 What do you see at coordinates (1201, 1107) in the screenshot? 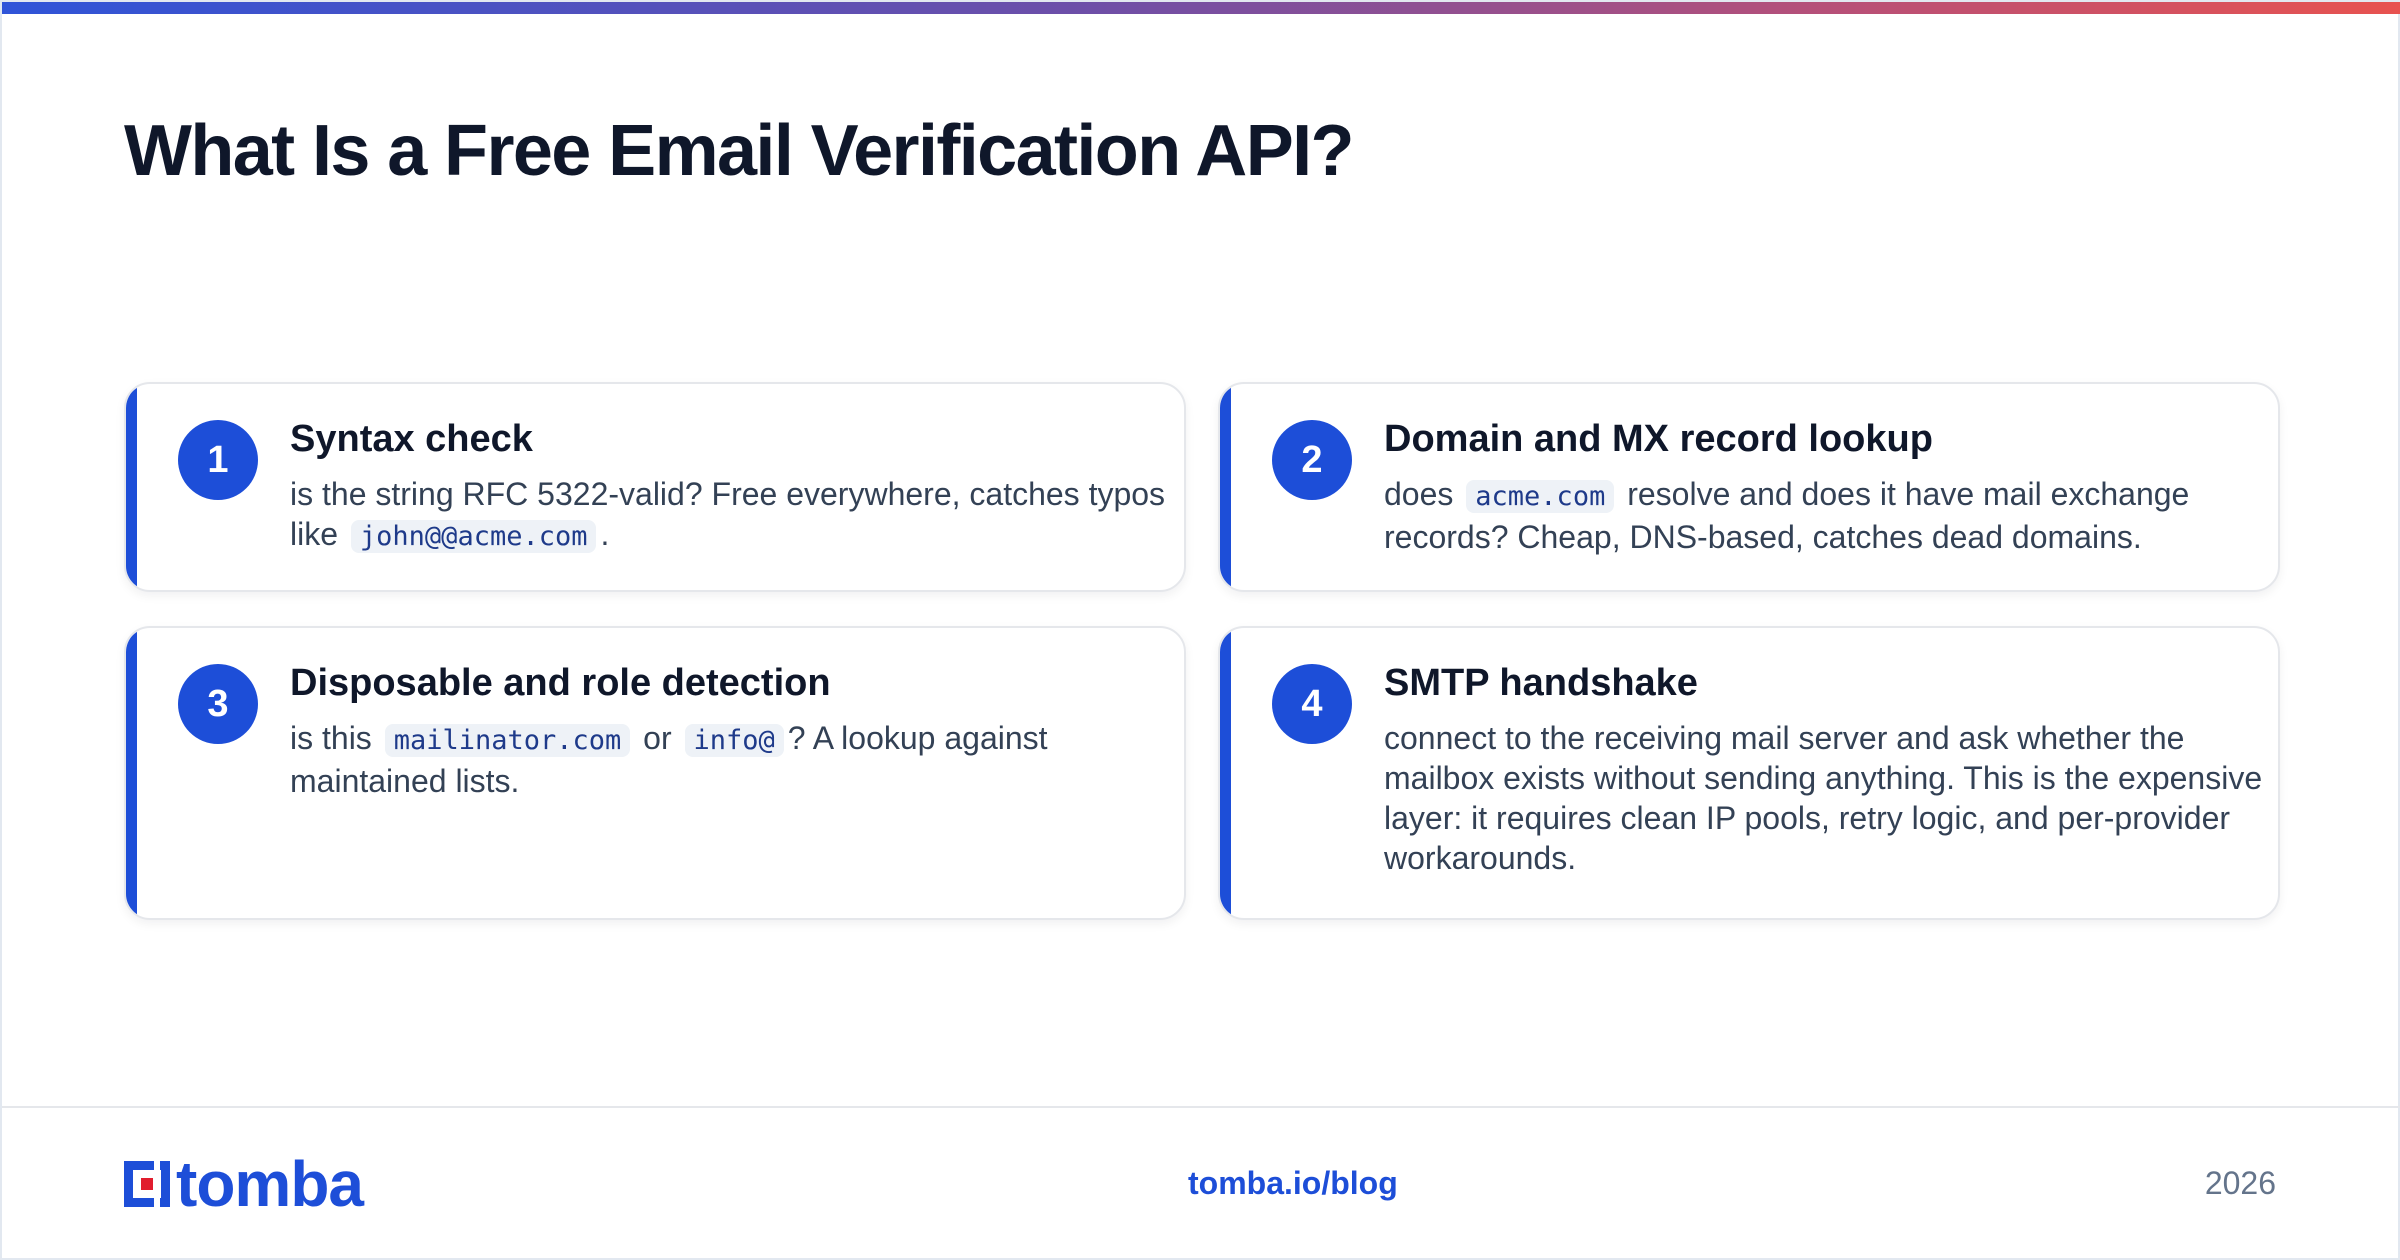
I see `footer-divider` at bounding box center [1201, 1107].